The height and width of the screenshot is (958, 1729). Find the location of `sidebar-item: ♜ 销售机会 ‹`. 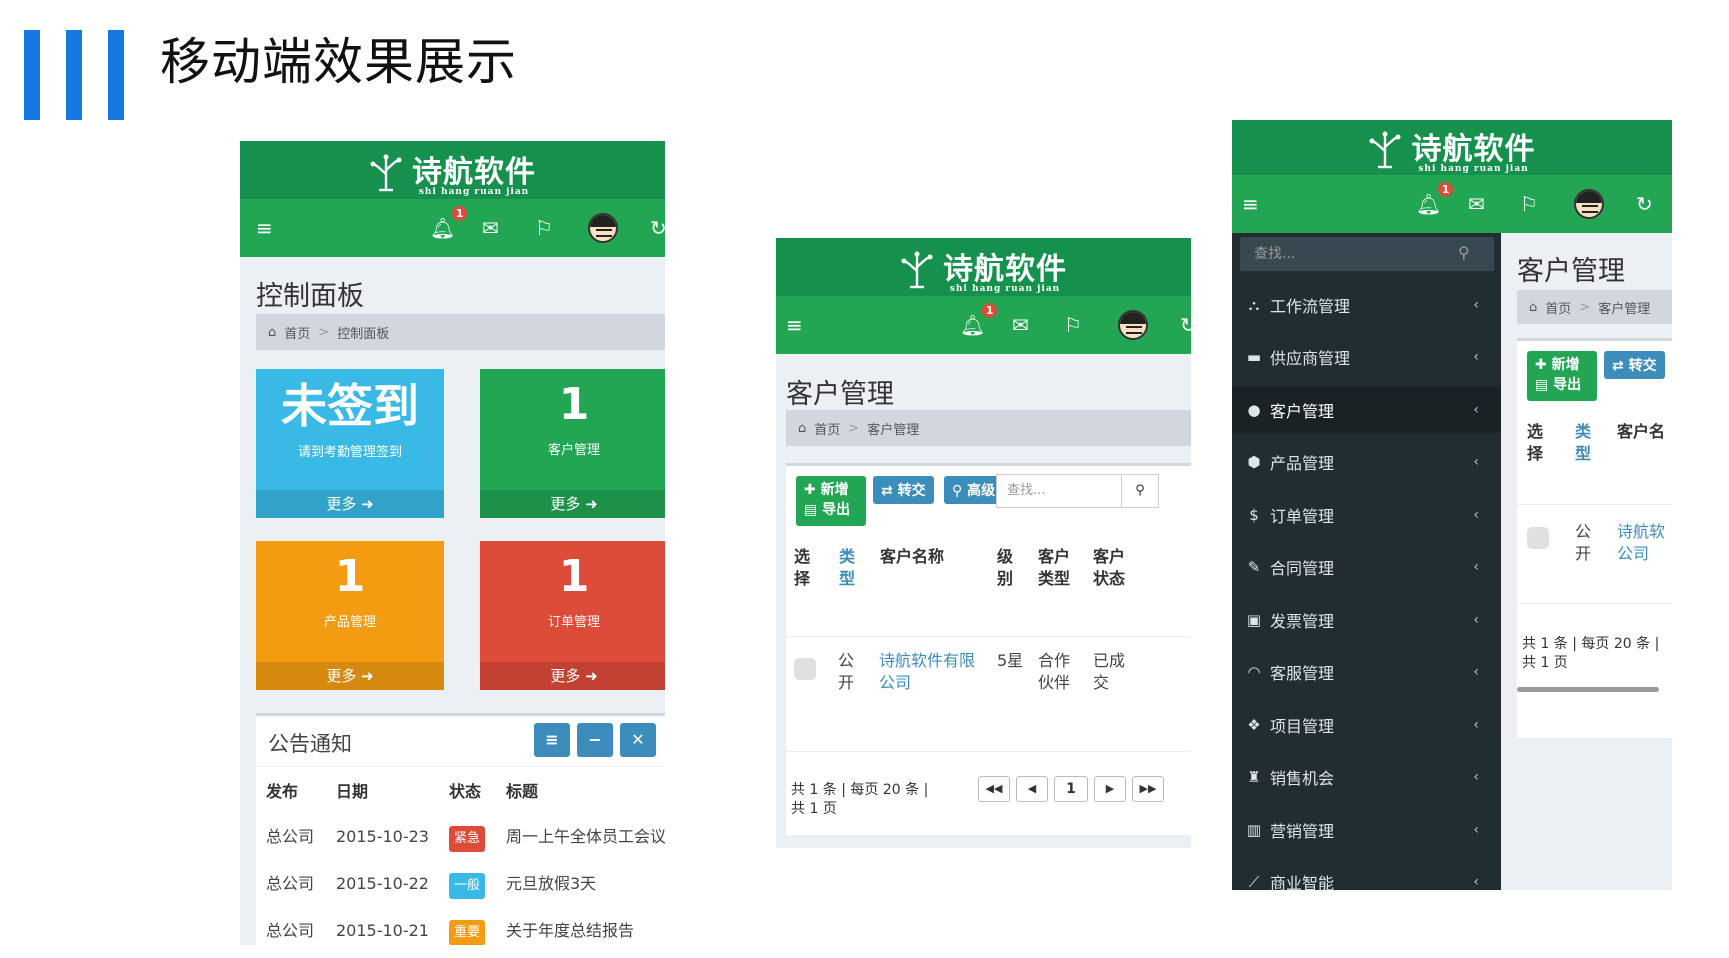

sidebar-item: ♜ 销售机会 ‹ is located at coordinates (1366, 777).